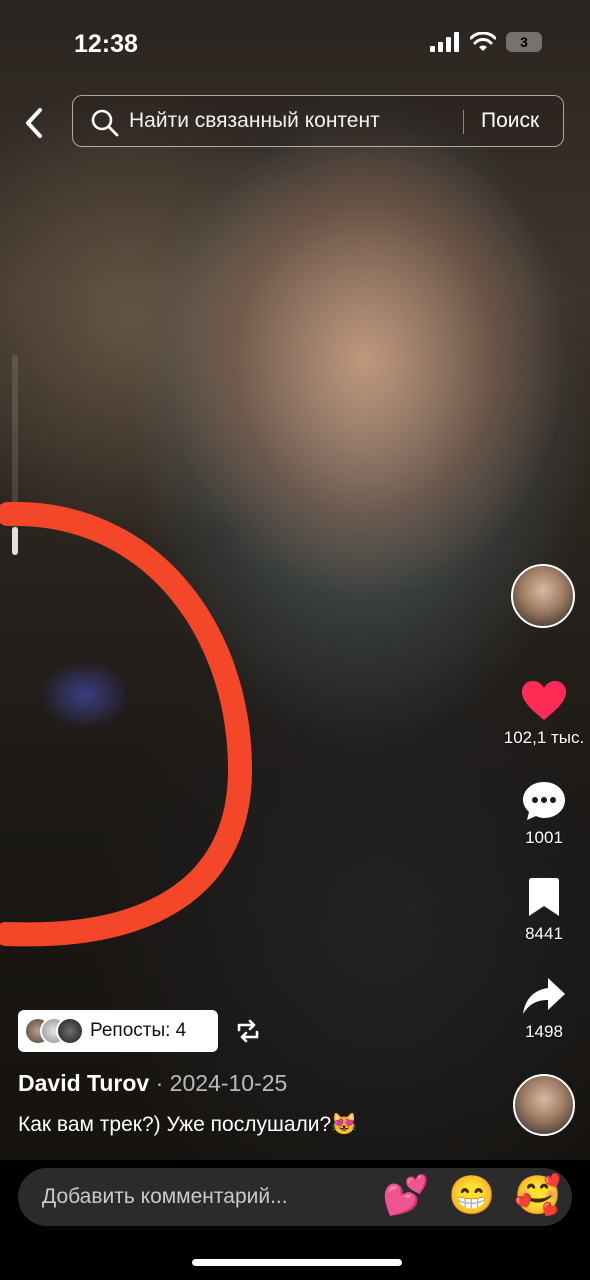  What do you see at coordinates (70, 1031) in the screenshot?
I see `repost-avatar` at bounding box center [70, 1031].